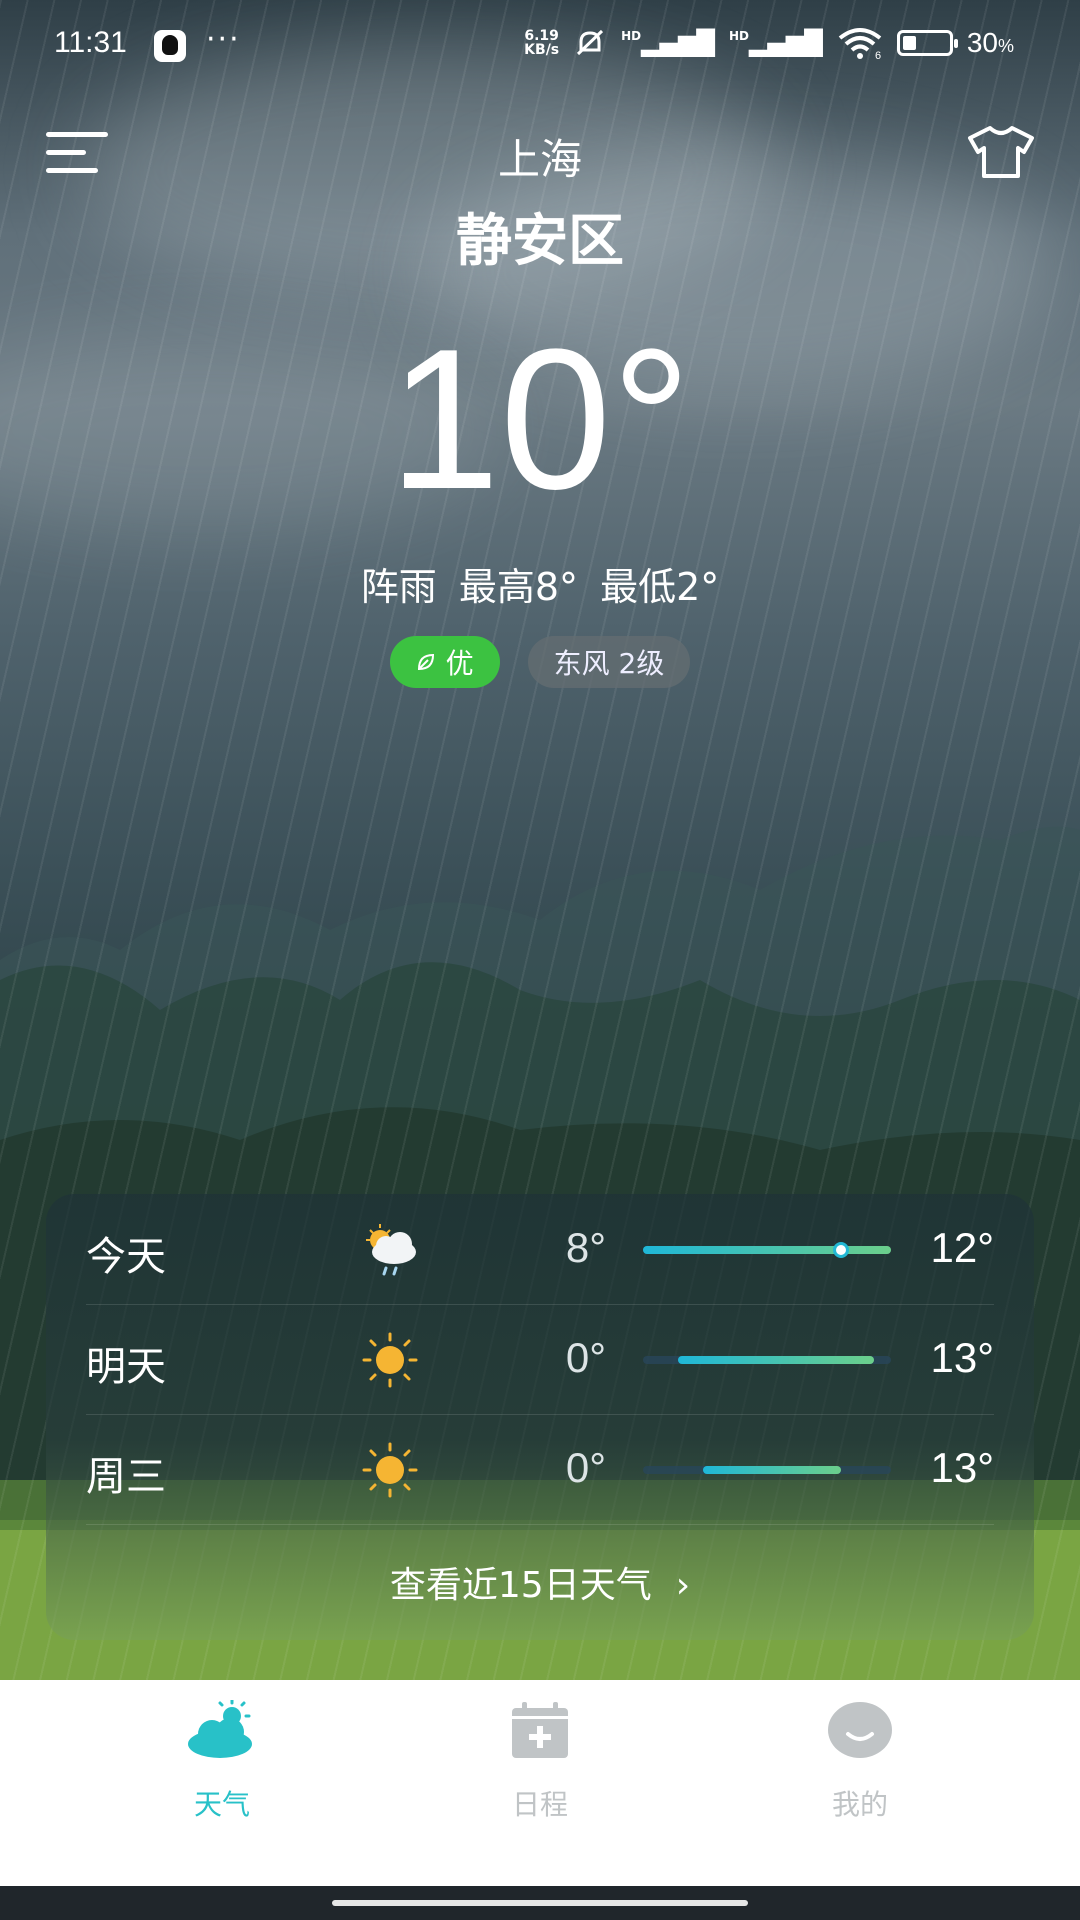 The height and width of the screenshot is (1920, 1080). Describe the element at coordinates (126, 1257) in the screenshot. I see `forecast-day: 今天` at that location.